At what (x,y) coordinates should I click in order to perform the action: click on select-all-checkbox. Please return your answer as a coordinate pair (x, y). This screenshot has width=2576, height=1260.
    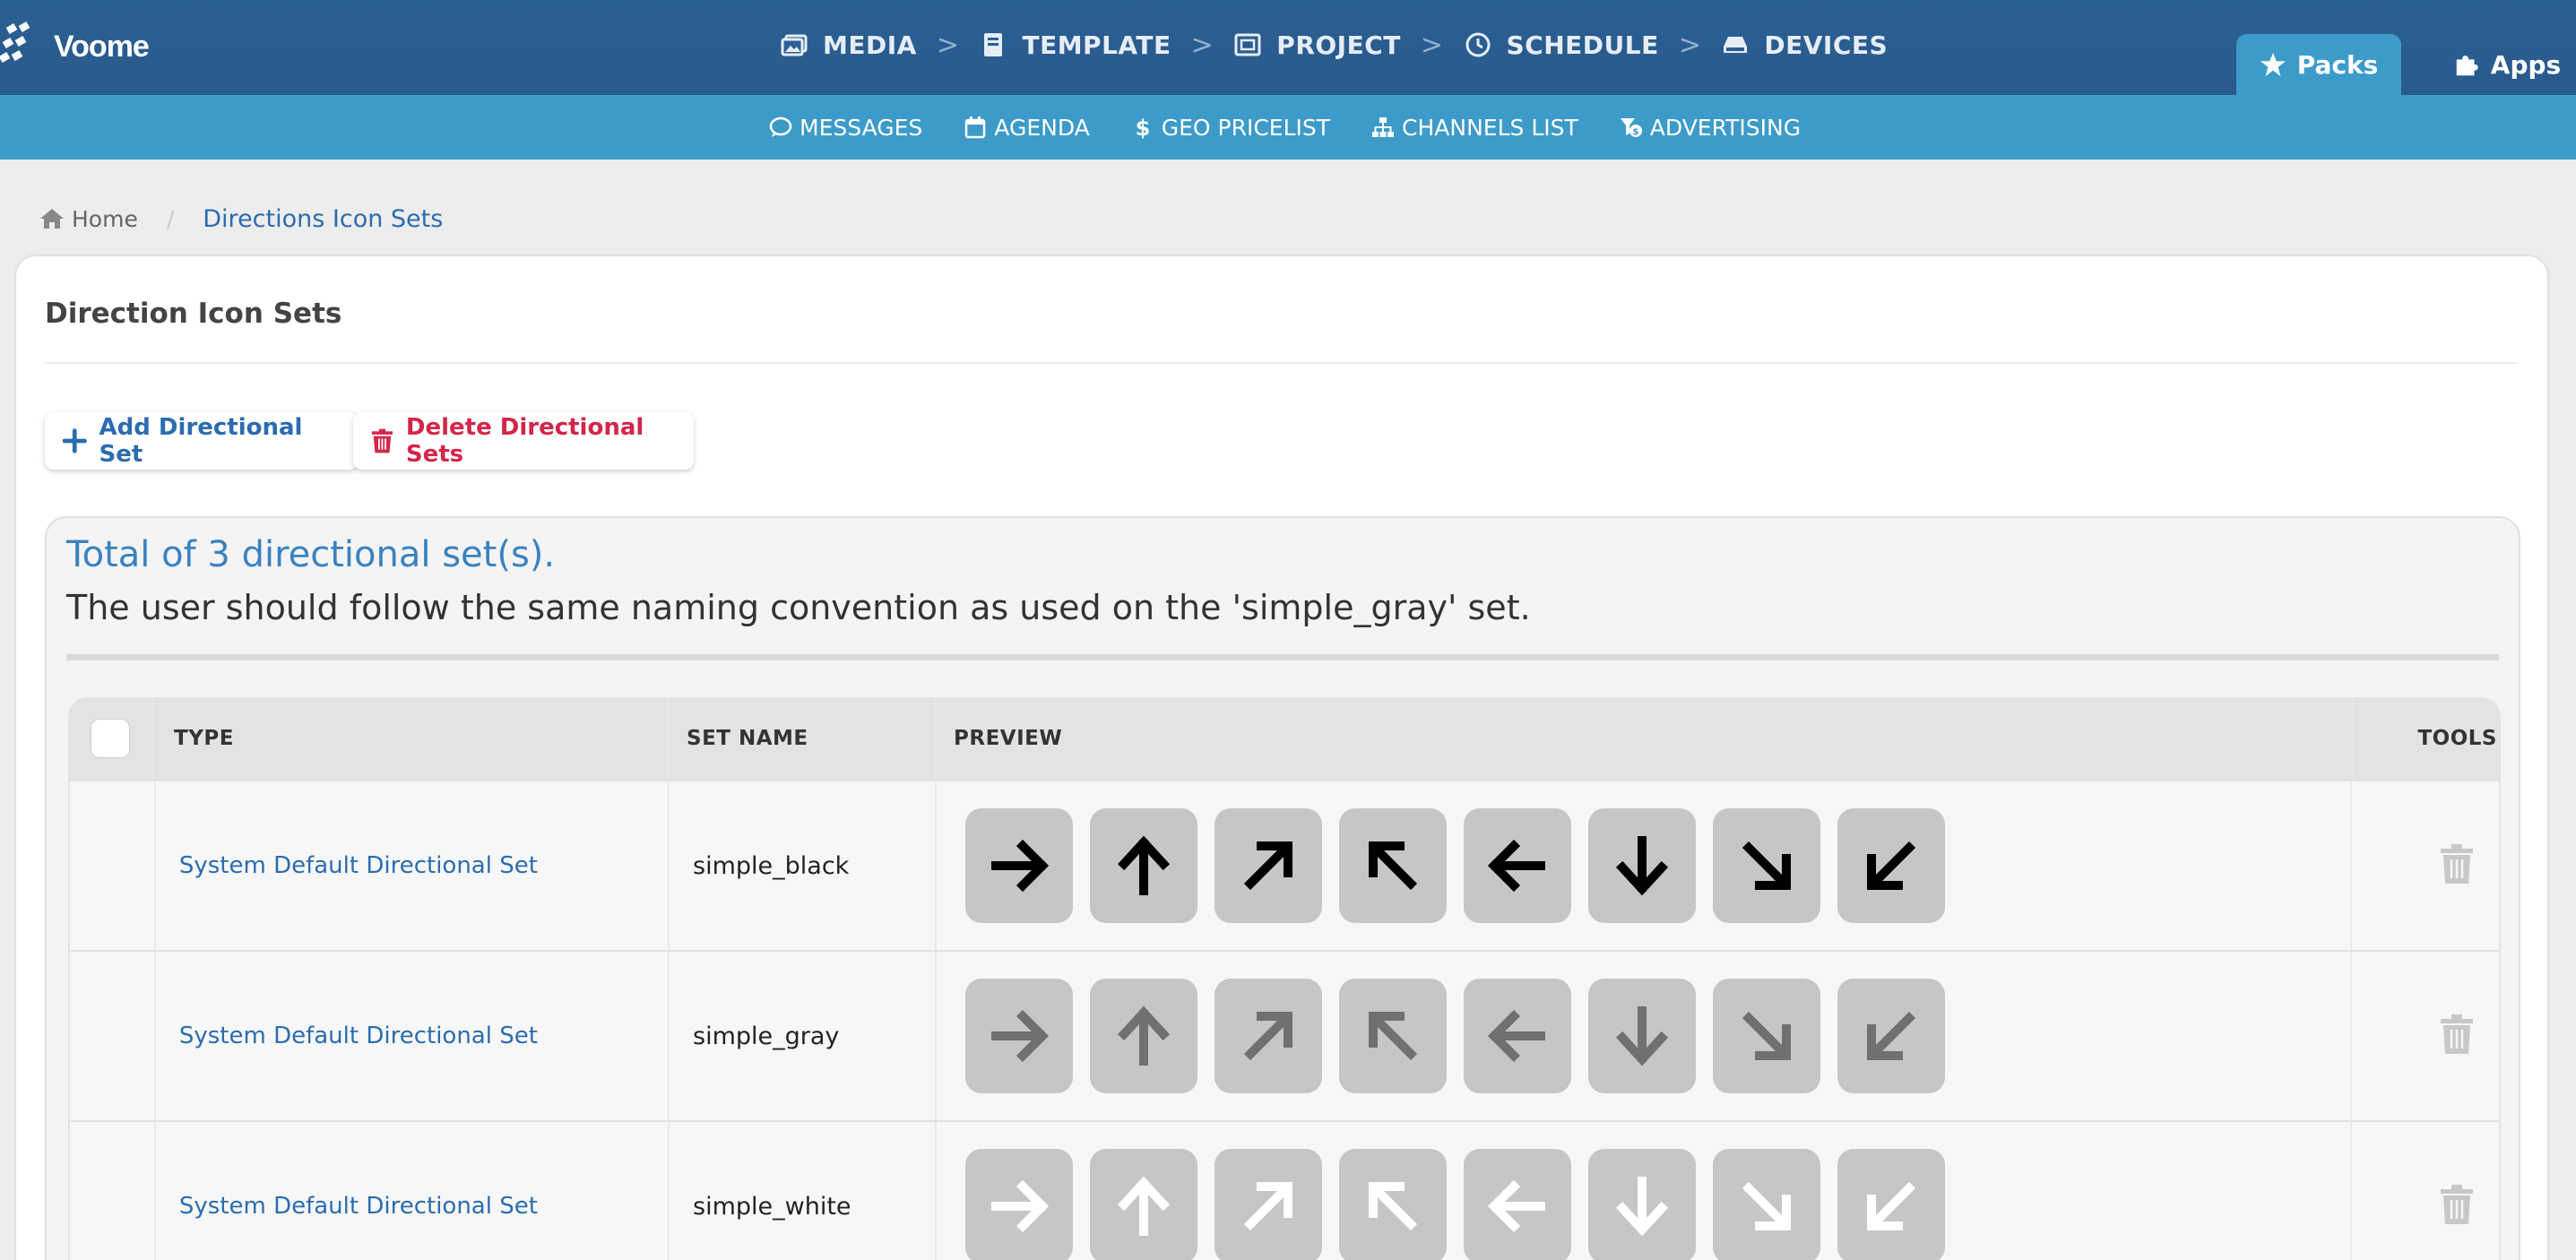
    Looking at the image, I should click on (110, 738).